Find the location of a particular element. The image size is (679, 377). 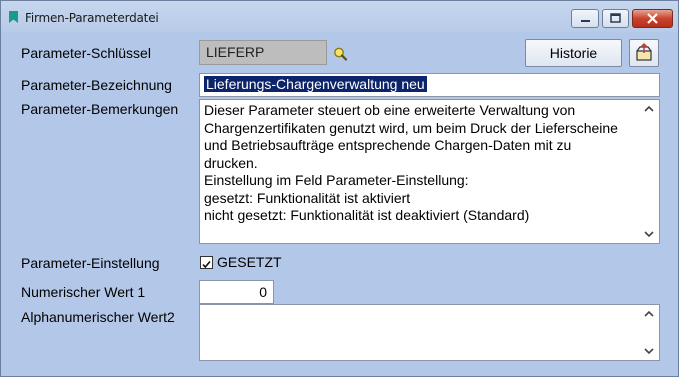

remarks-label: Parameter-Bemerkungen is located at coordinates (100, 109).